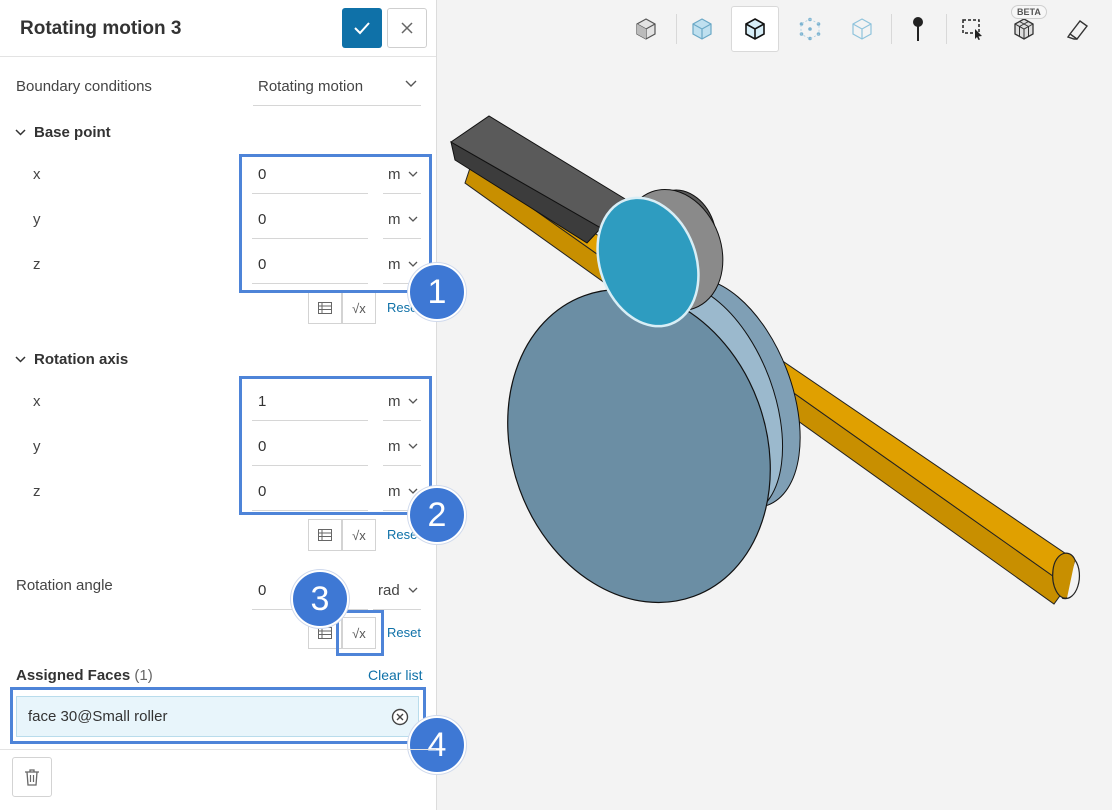 The width and height of the screenshot is (1112, 810). What do you see at coordinates (37, 174) in the screenshot?
I see `base-point-x-label: x` at bounding box center [37, 174].